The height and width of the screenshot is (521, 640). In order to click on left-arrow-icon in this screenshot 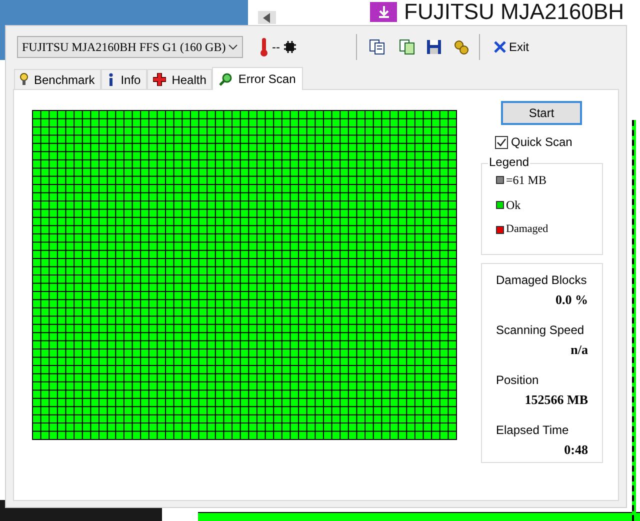, I will do `click(267, 17)`.